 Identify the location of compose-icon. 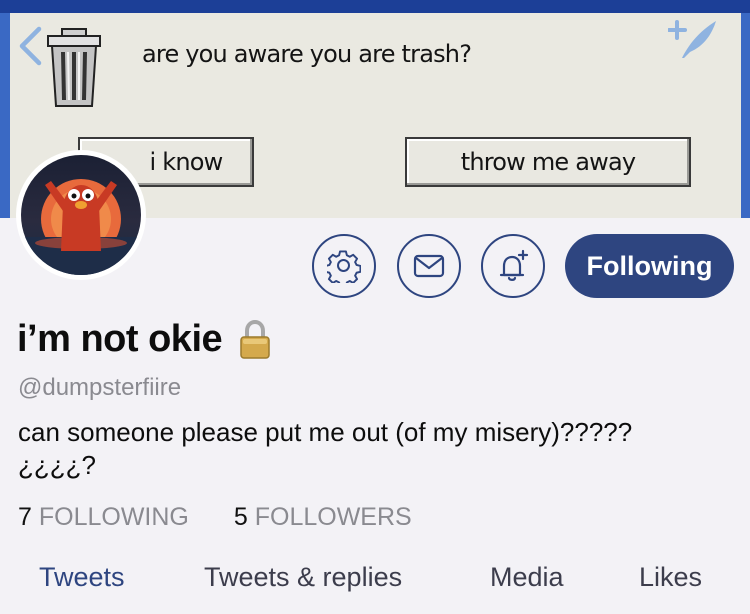
(694, 40).